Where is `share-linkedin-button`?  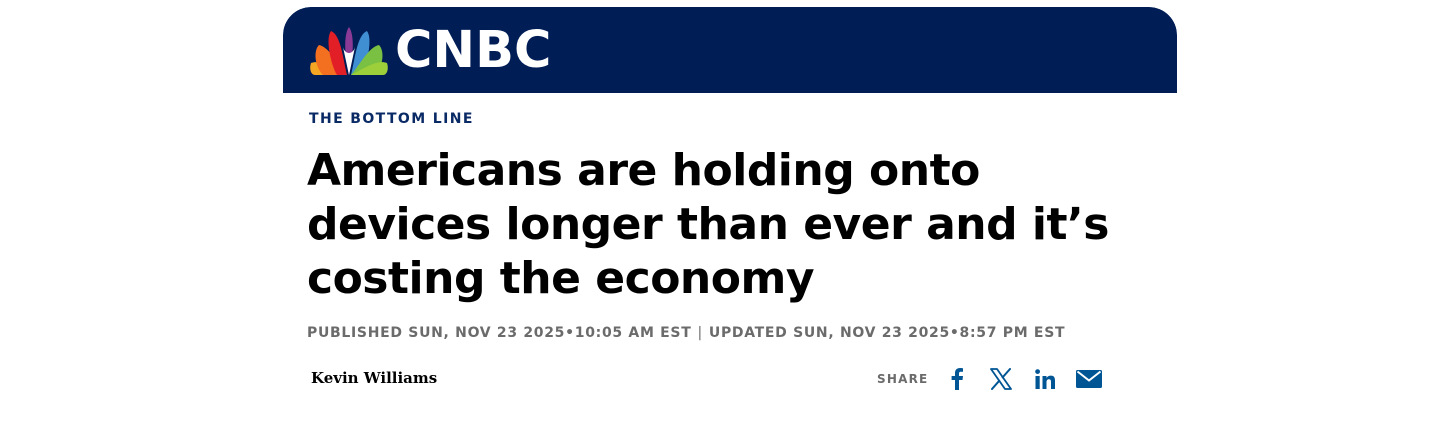 share-linkedin-button is located at coordinates (1045, 379).